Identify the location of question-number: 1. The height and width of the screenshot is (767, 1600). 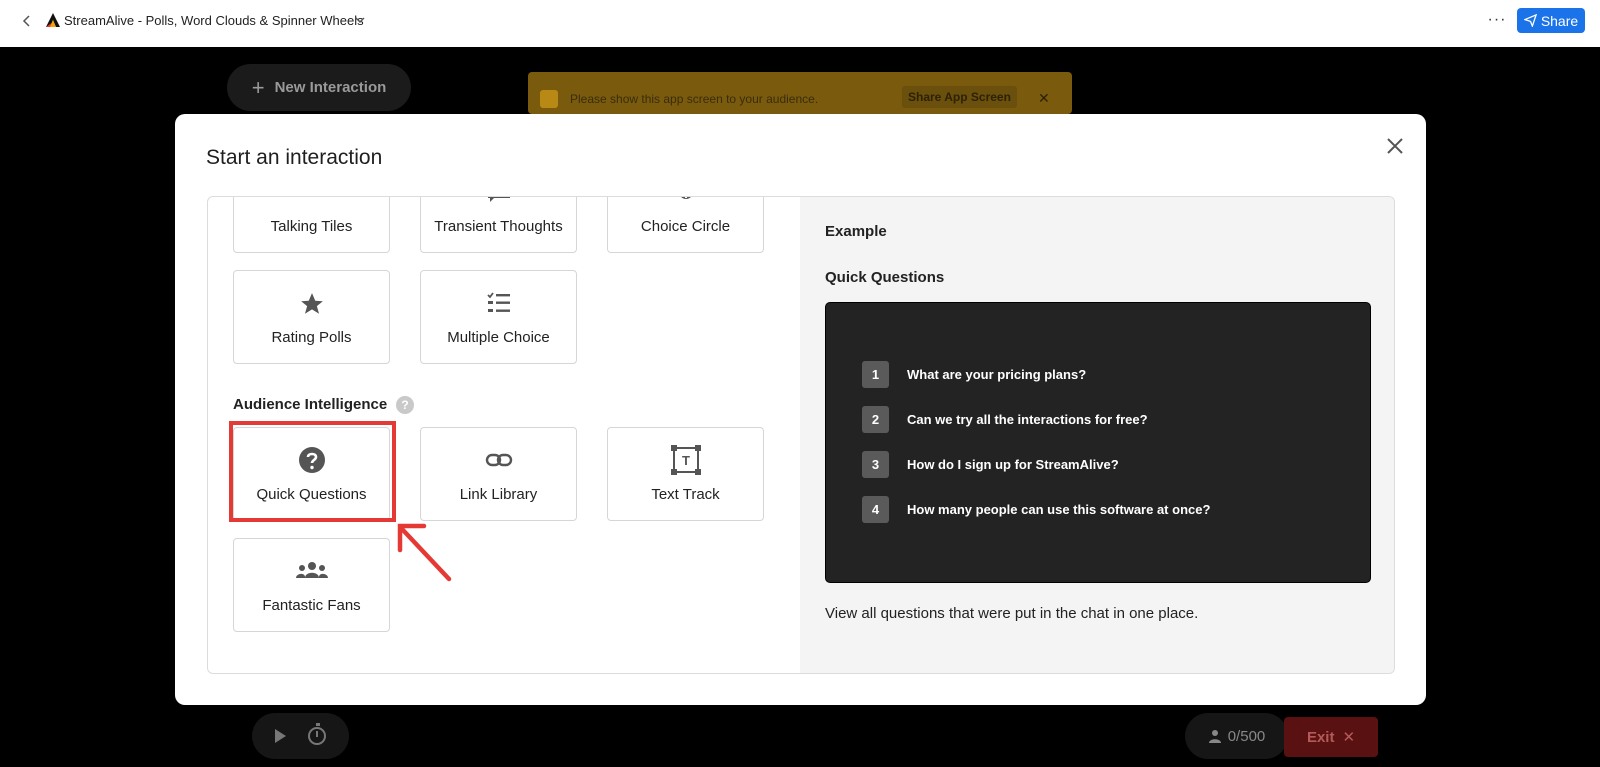
(875, 374).